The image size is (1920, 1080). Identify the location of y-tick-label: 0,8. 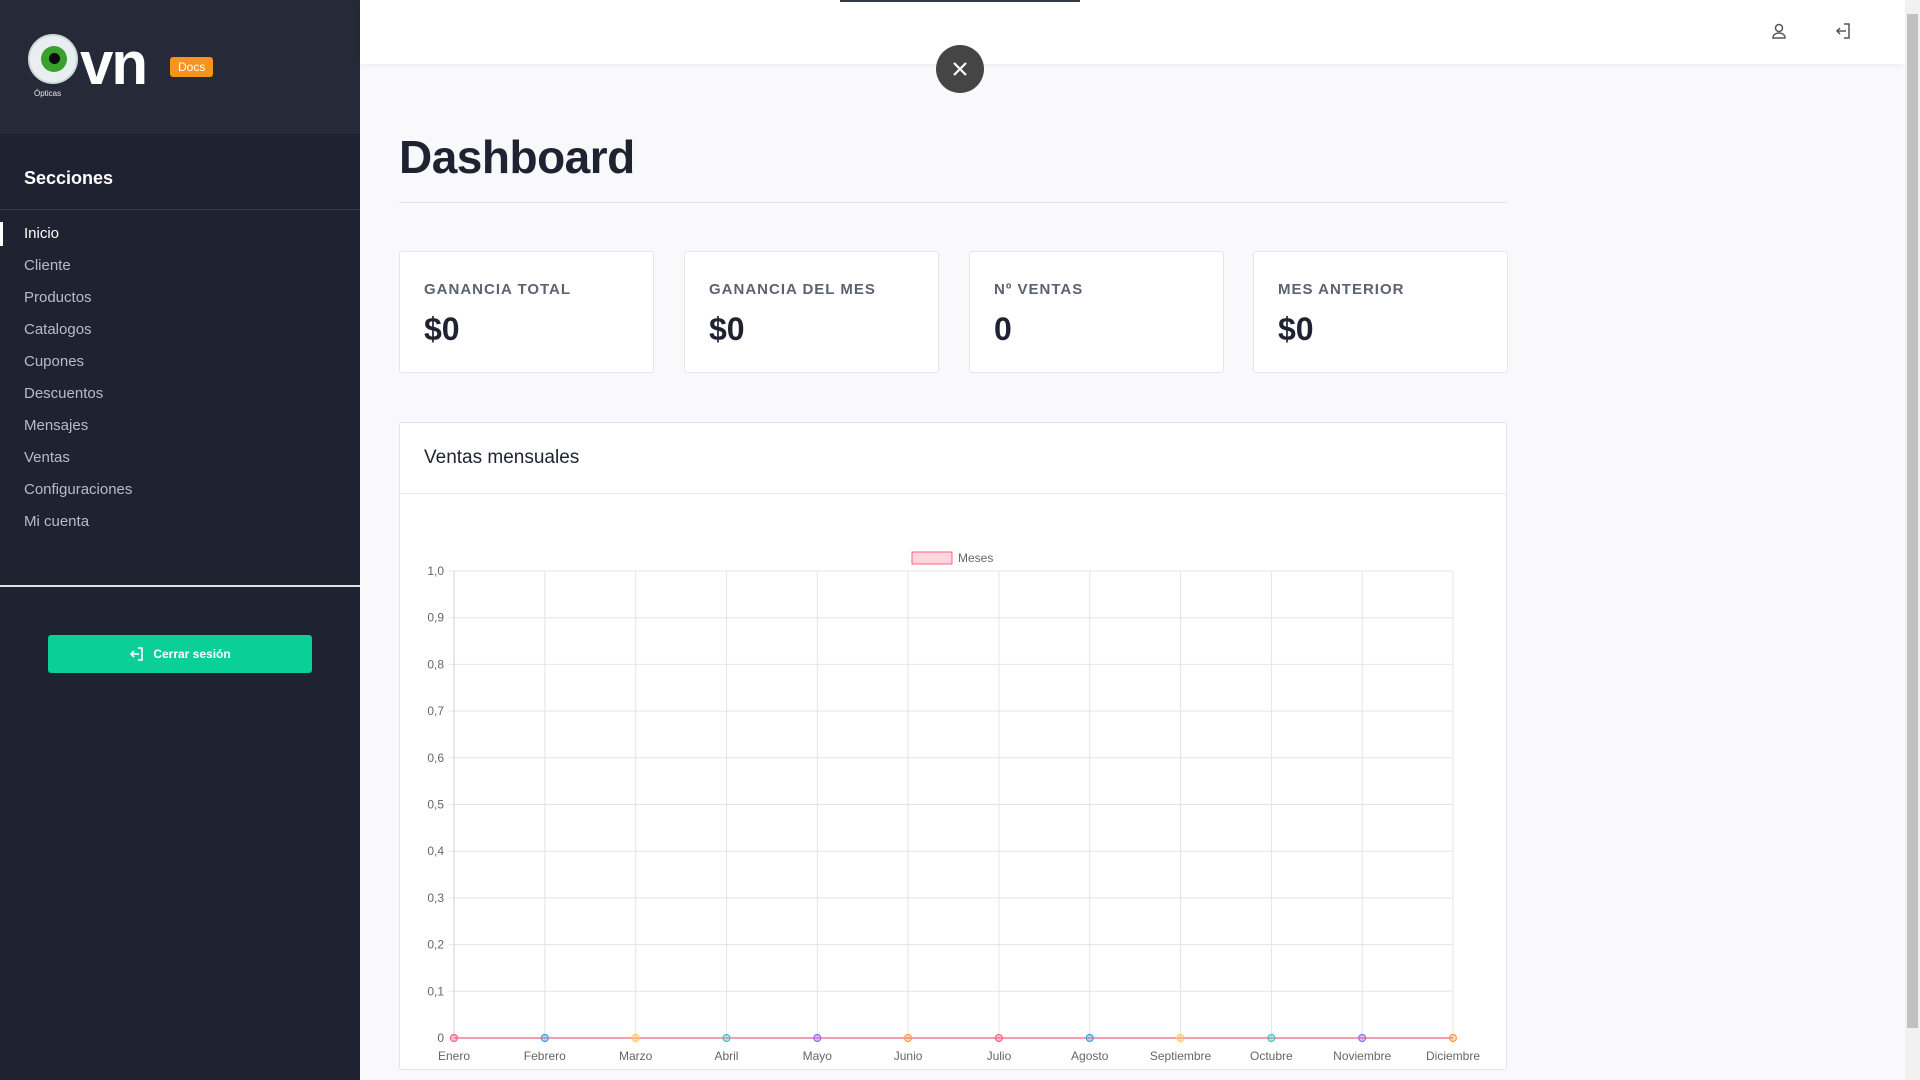
(435, 664).